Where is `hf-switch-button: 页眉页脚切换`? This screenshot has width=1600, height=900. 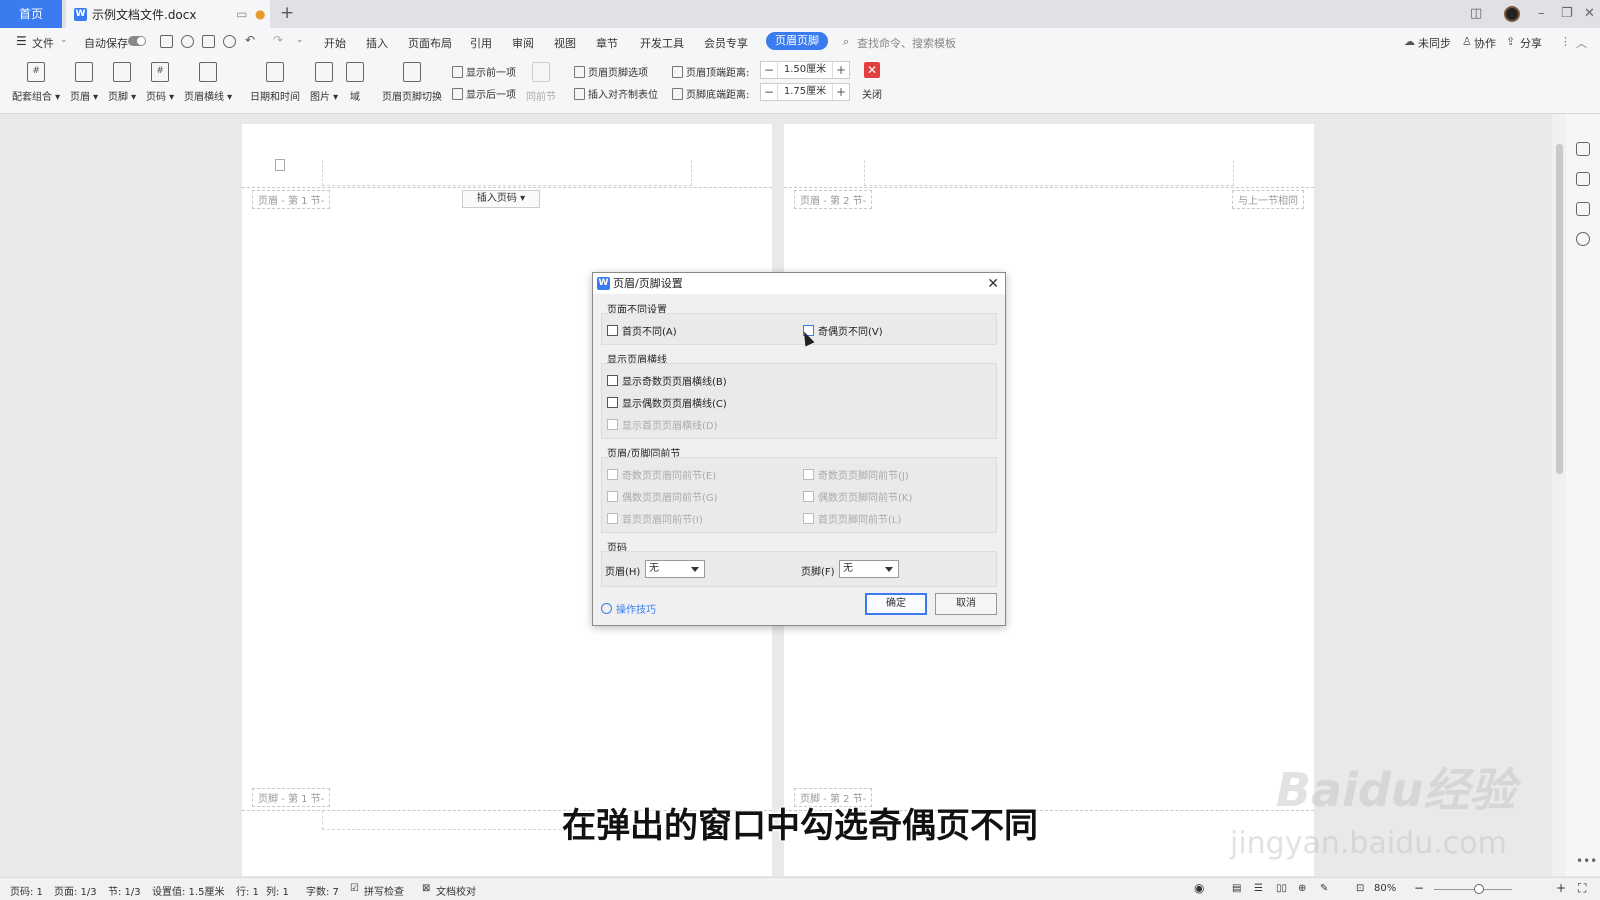 hf-switch-button: 页眉页脚切换 is located at coordinates (412, 81).